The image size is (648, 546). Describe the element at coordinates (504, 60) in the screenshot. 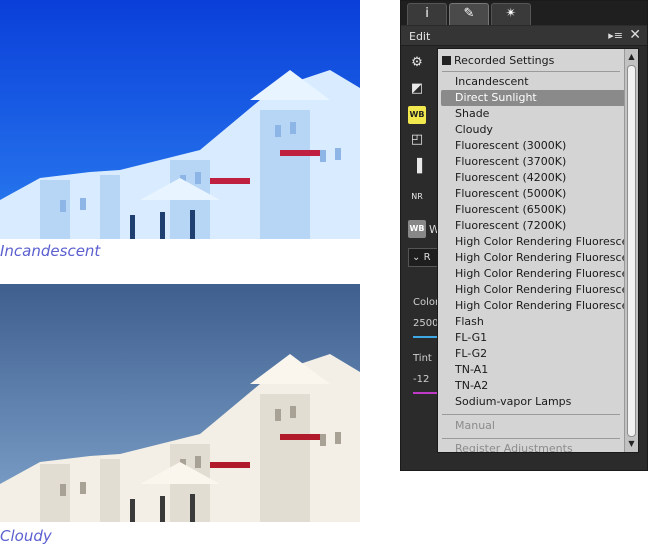

I see `recorded-settings-label: Recorded Settings` at that location.